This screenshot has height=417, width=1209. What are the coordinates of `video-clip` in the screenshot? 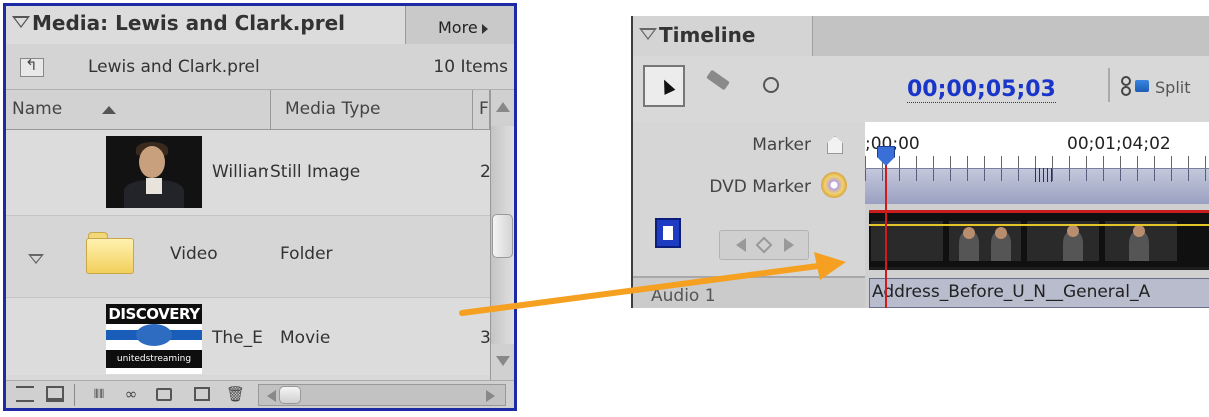 It's located at (1039, 240).